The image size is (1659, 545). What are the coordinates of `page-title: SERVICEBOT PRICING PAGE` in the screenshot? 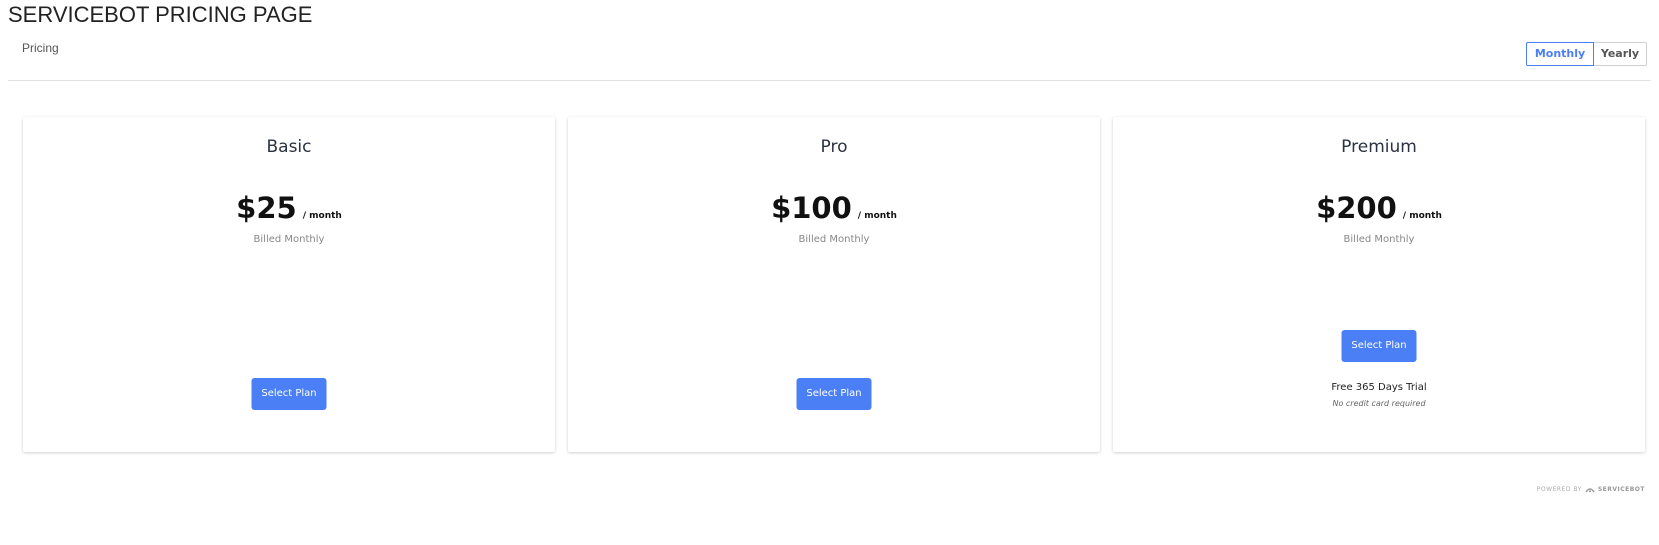 It's located at (160, 14).